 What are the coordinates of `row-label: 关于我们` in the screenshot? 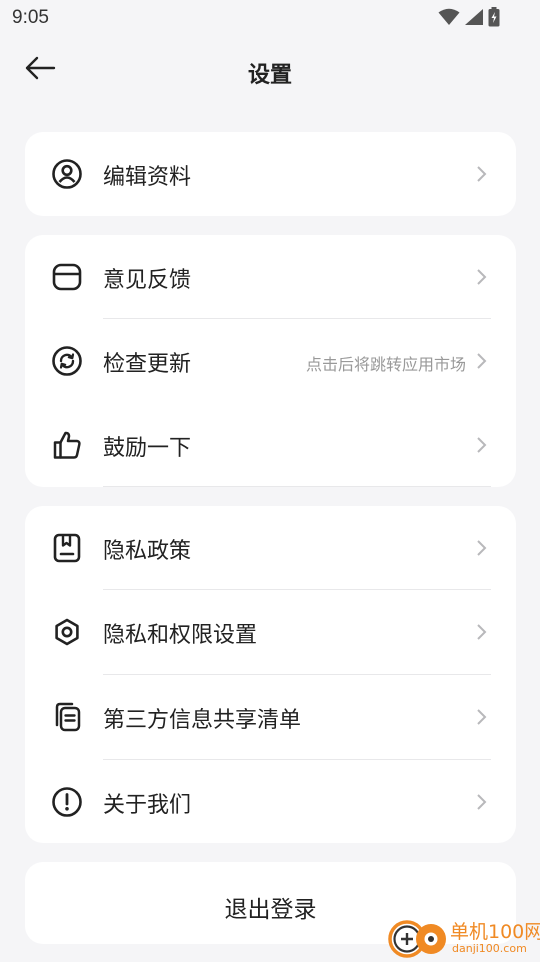 It's located at (147, 805).